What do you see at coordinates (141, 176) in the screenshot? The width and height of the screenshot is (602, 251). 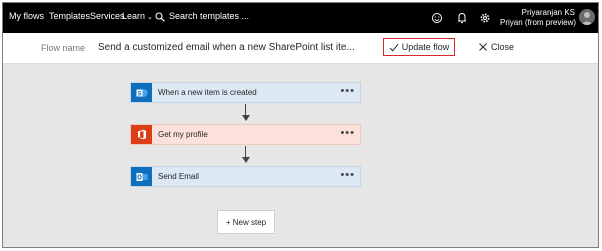 I see `outlook-icon` at bounding box center [141, 176].